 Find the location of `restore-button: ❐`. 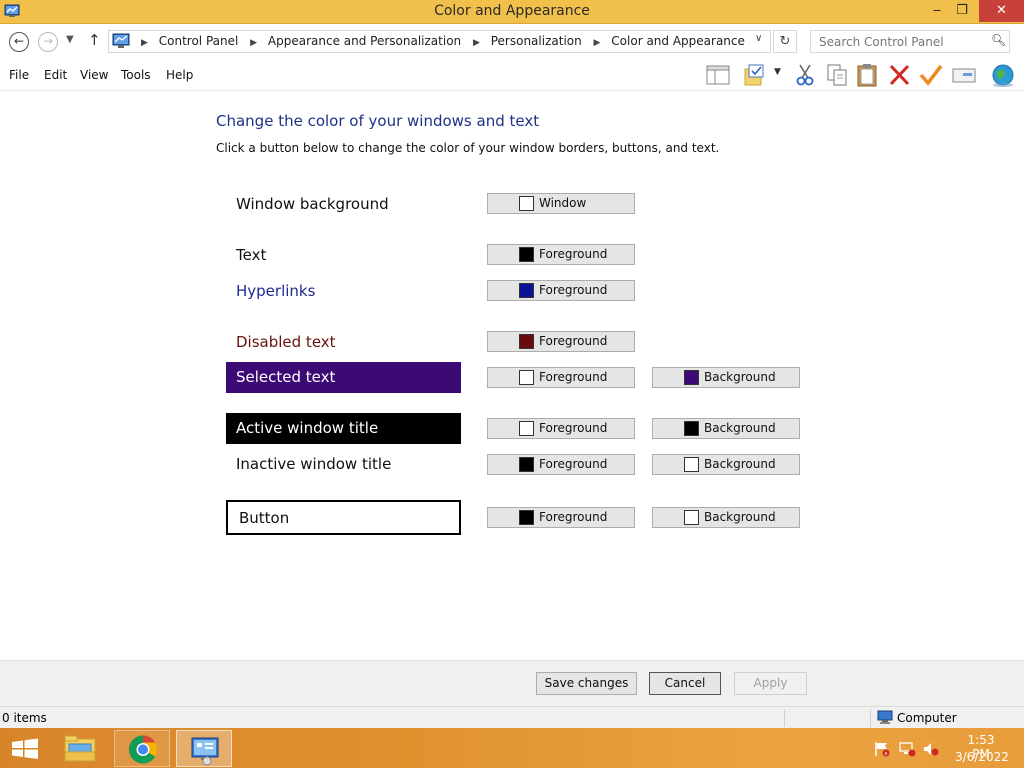

restore-button: ❐ is located at coordinates (962, 11).